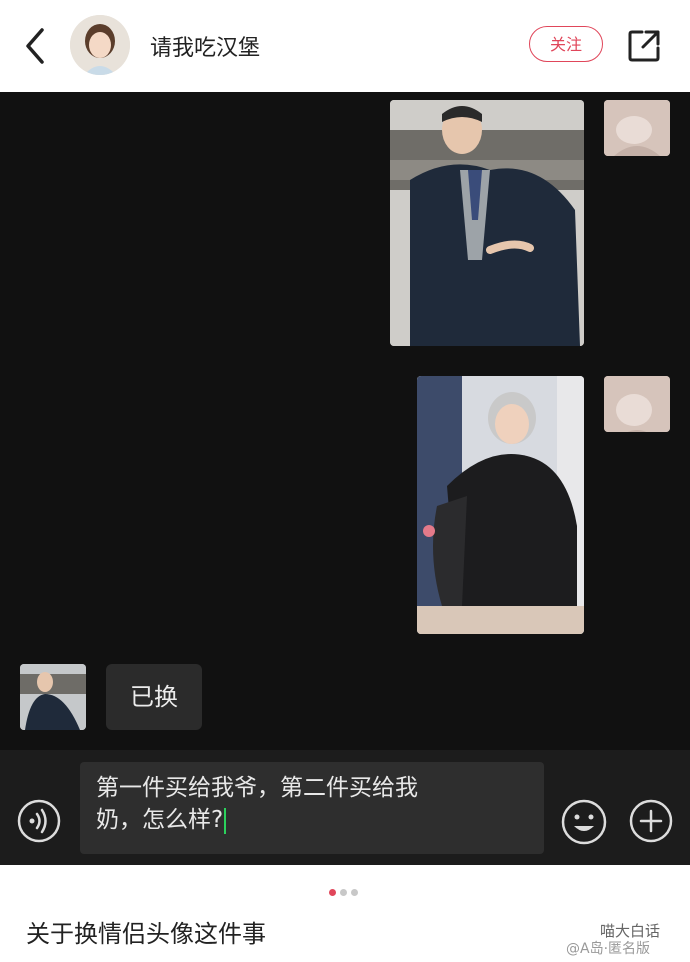  What do you see at coordinates (345, 46) in the screenshot?
I see `chat-header: 请我吃汉堡 关注` at bounding box center [345, 46].